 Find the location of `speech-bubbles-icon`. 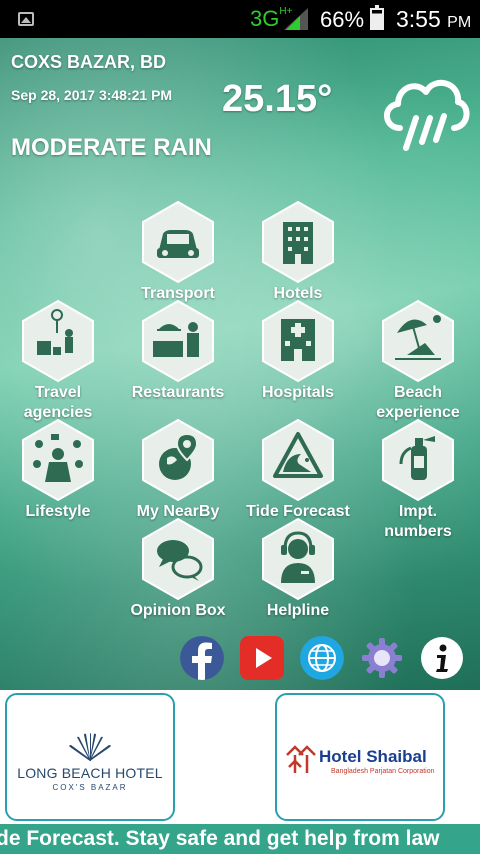

speech-bubbles-icon is located at coordinates (178, 559).